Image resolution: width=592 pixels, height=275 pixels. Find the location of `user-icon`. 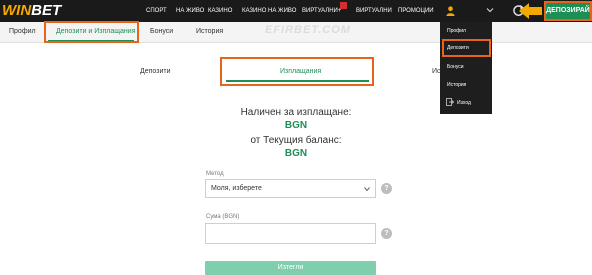

user-icon is located at coordinates (450, 11).